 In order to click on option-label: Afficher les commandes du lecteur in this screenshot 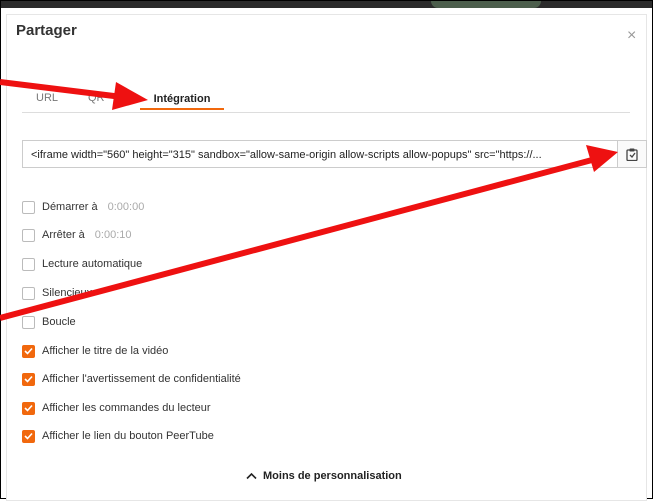, I will do `click(126, 408)`.